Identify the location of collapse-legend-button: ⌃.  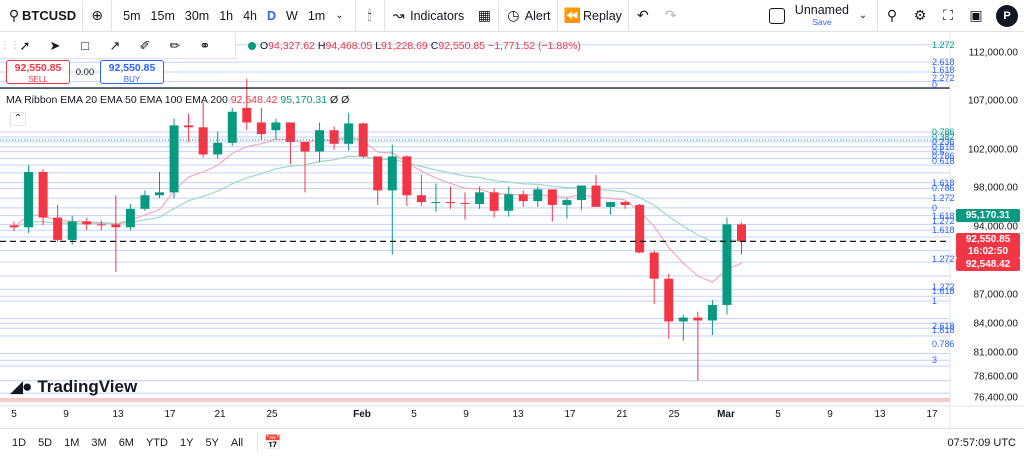
(18, 119).